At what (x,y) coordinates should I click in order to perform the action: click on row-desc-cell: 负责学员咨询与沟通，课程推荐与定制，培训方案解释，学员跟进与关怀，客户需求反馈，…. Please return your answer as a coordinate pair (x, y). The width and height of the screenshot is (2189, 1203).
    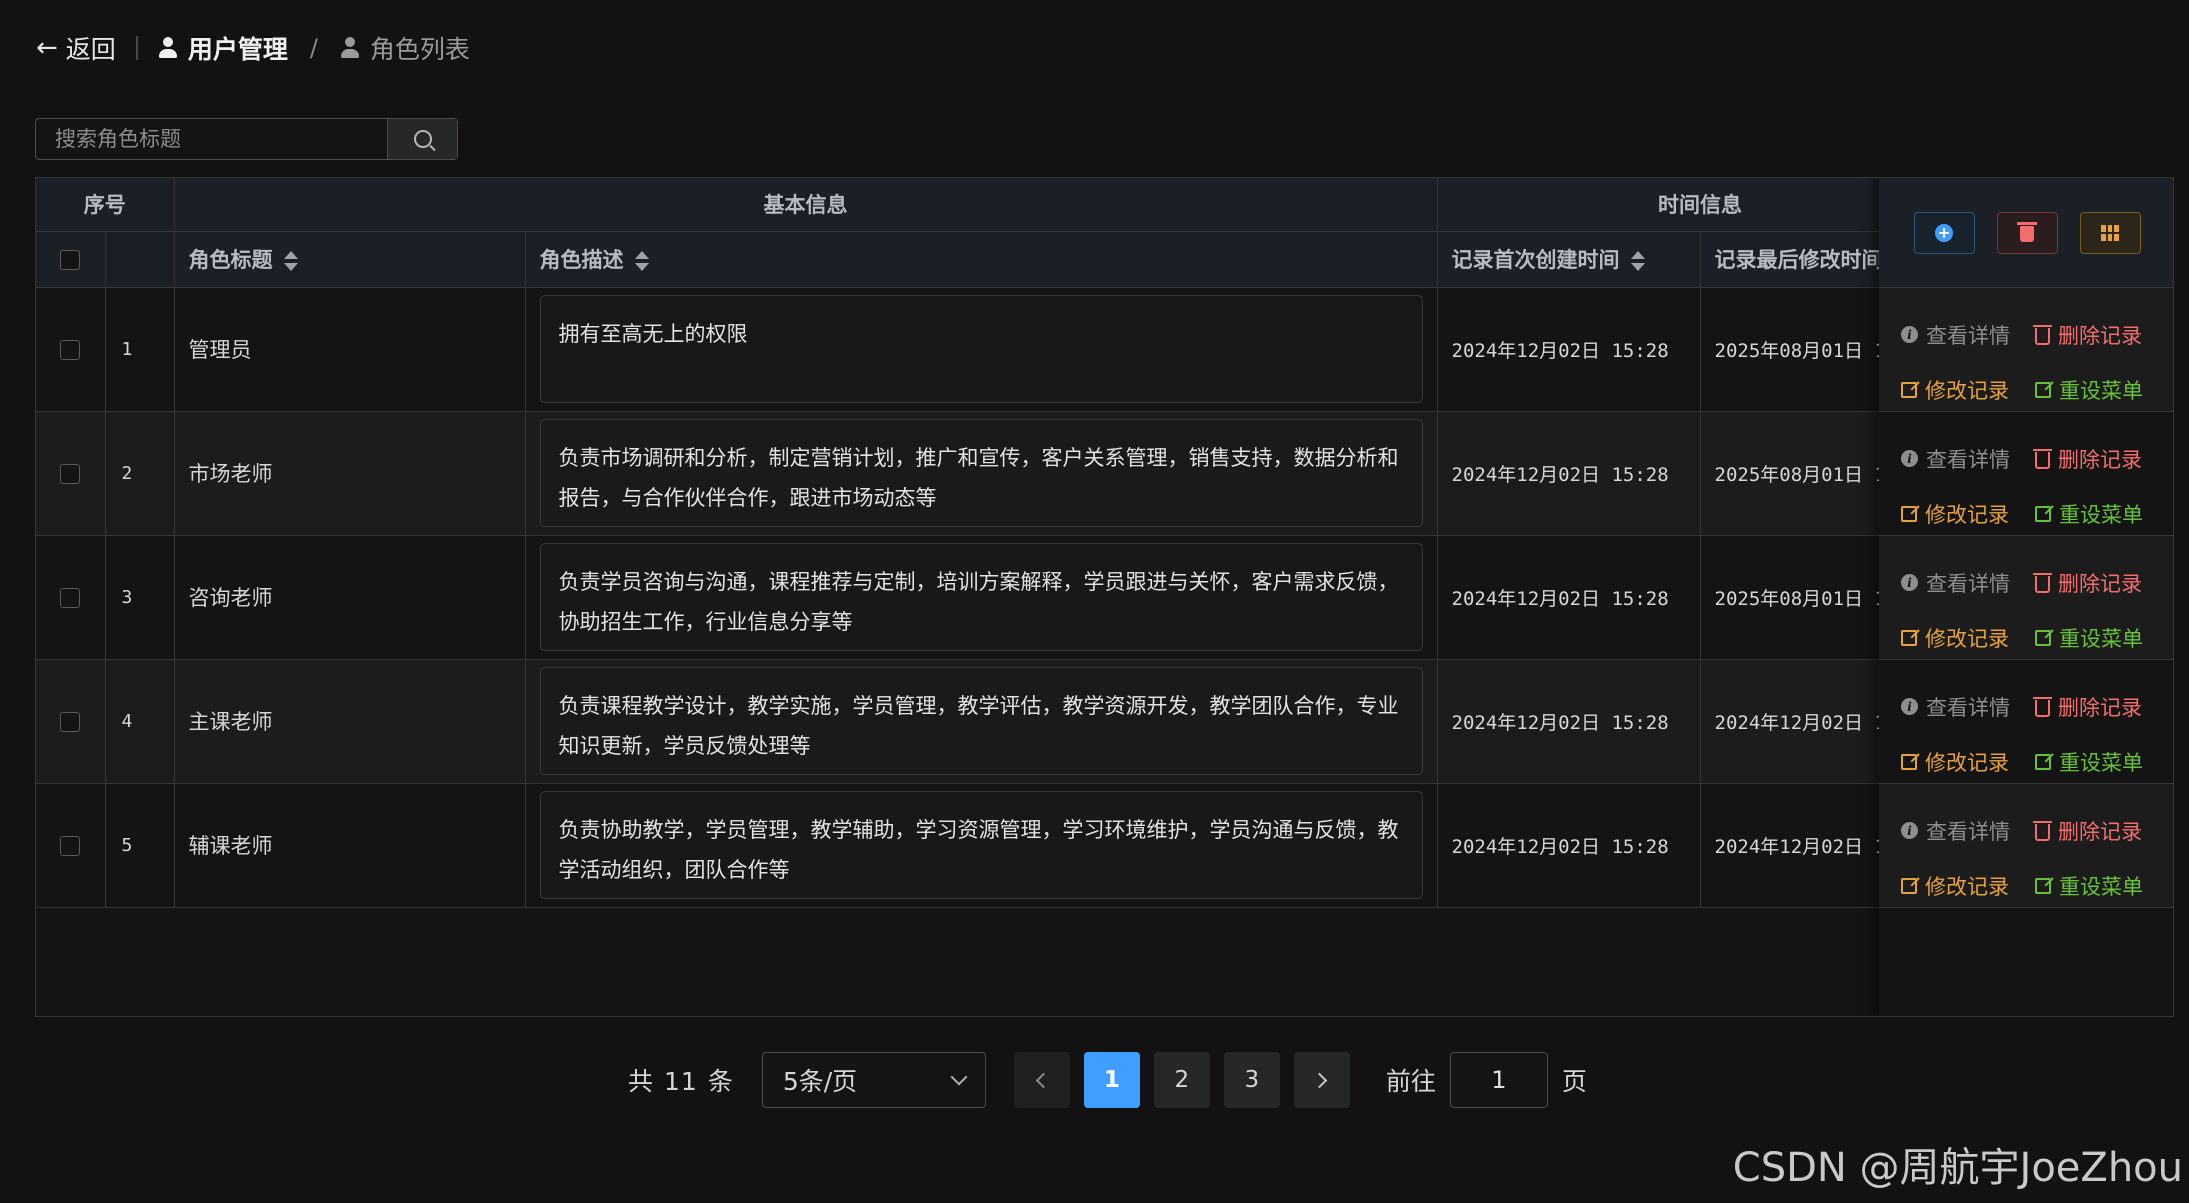
    Looking at the image, I should click on (981, 597).